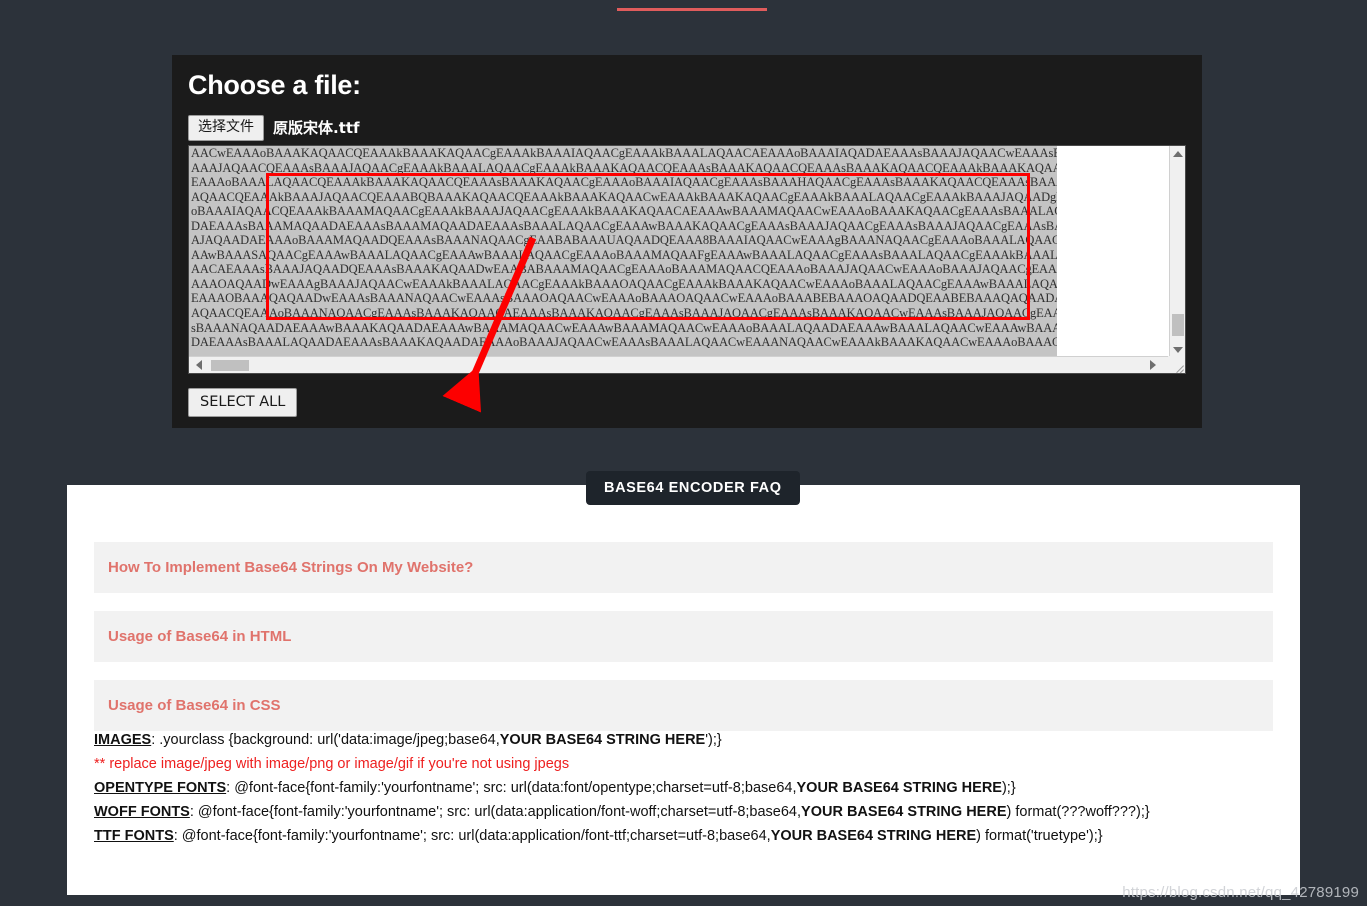  What do you see at coordinates (316, 128) in the screenshot?
I see `selected-file-name: 原版宋体.ttf` at bounding box center [316, 128].